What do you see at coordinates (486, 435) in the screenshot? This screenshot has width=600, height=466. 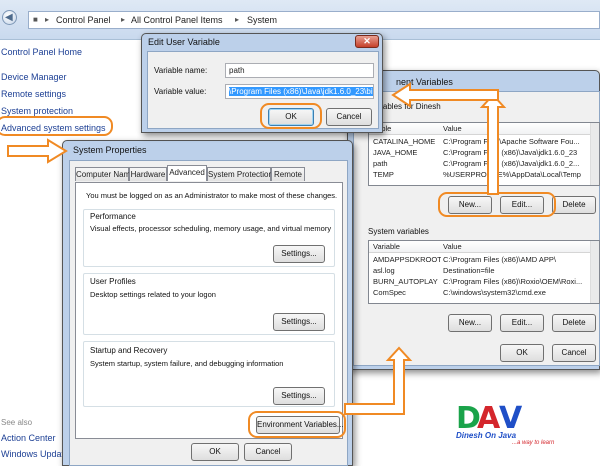 I see `logo-name: Dinesh On Java` at bounding box center [486, 435].